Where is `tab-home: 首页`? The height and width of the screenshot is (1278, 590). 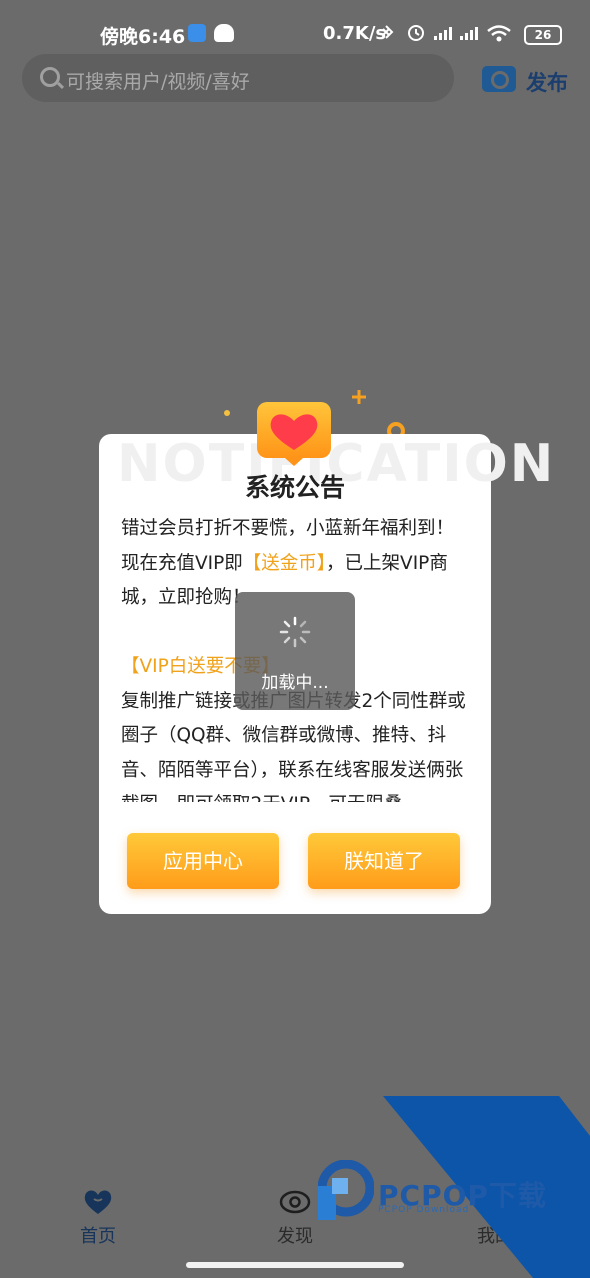
tab-home: 首页 is located at coordinates (98, 1218).